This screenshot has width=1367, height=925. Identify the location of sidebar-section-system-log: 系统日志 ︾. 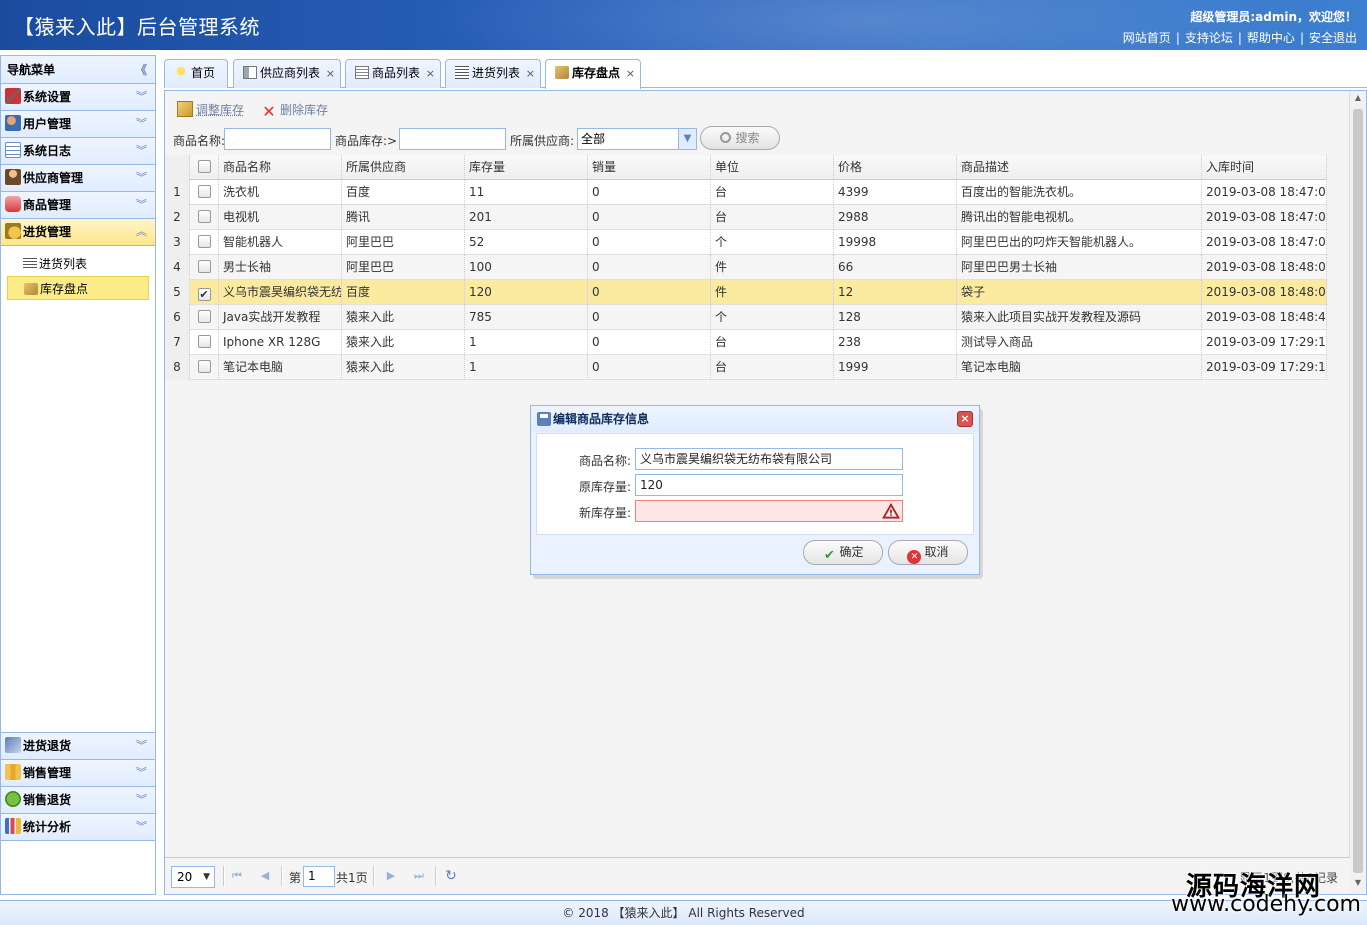
(78, 151).